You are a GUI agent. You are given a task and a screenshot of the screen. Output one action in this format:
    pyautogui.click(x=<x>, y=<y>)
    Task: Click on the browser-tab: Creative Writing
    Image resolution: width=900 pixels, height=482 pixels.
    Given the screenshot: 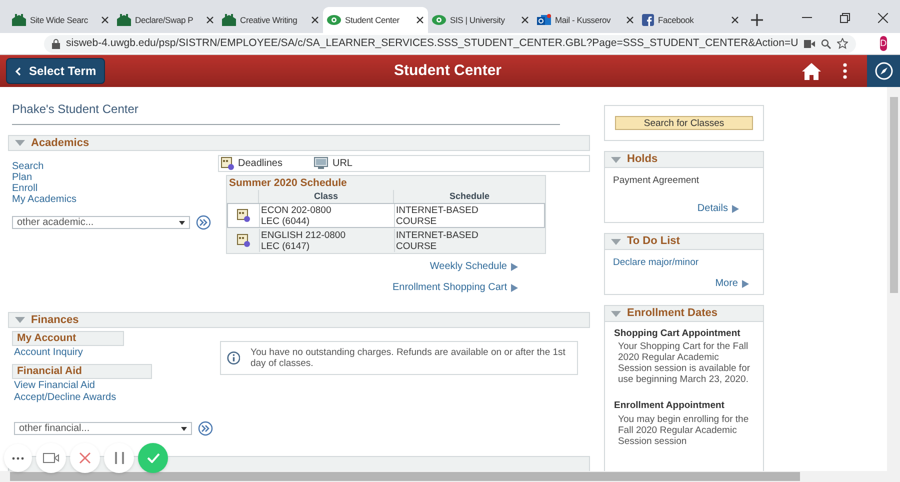 What is the action you would take?
    pyautogui.click(x=270, y=20)
    